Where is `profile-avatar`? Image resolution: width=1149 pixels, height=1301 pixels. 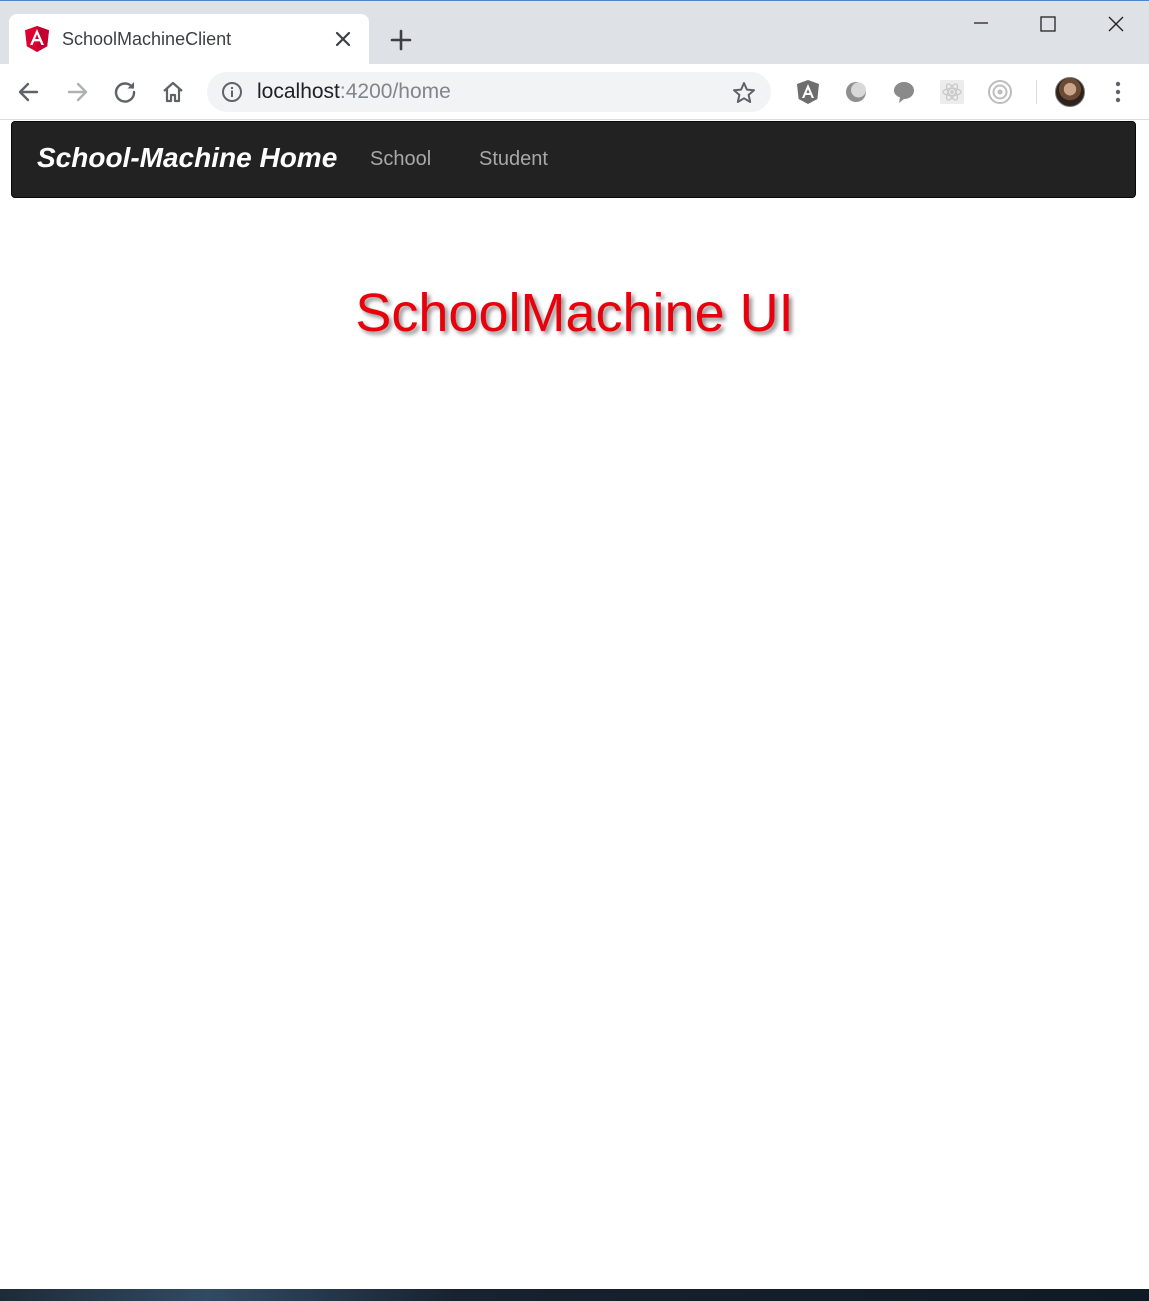
profile-avatar is located at coordinates (1070, 92).